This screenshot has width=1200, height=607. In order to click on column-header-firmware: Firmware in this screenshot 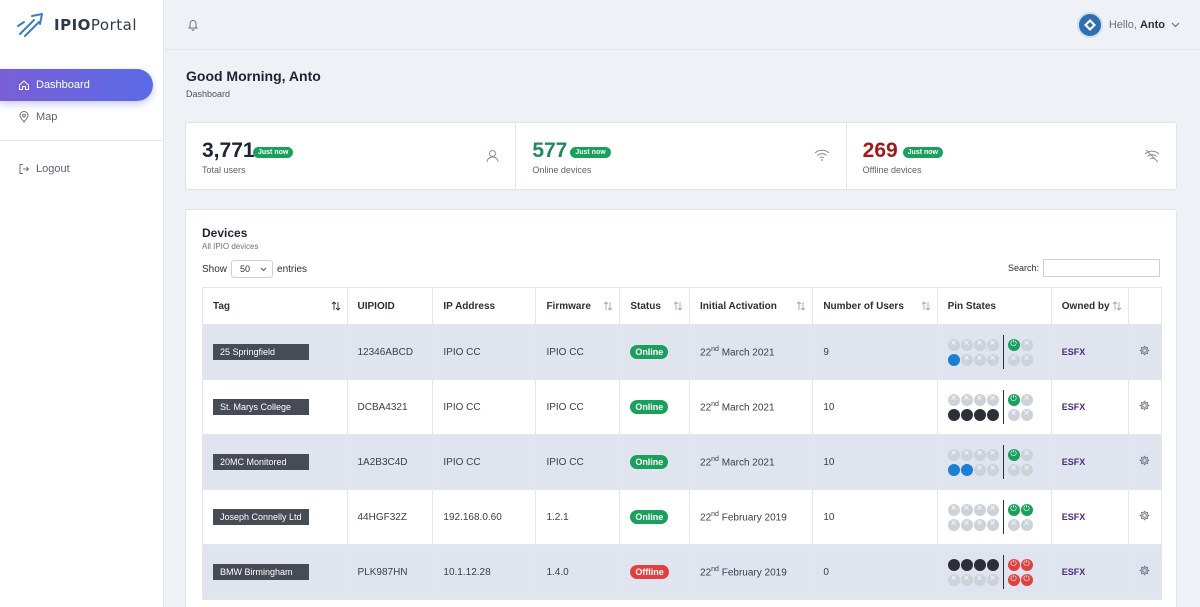, I will do `click(578, 306)`.